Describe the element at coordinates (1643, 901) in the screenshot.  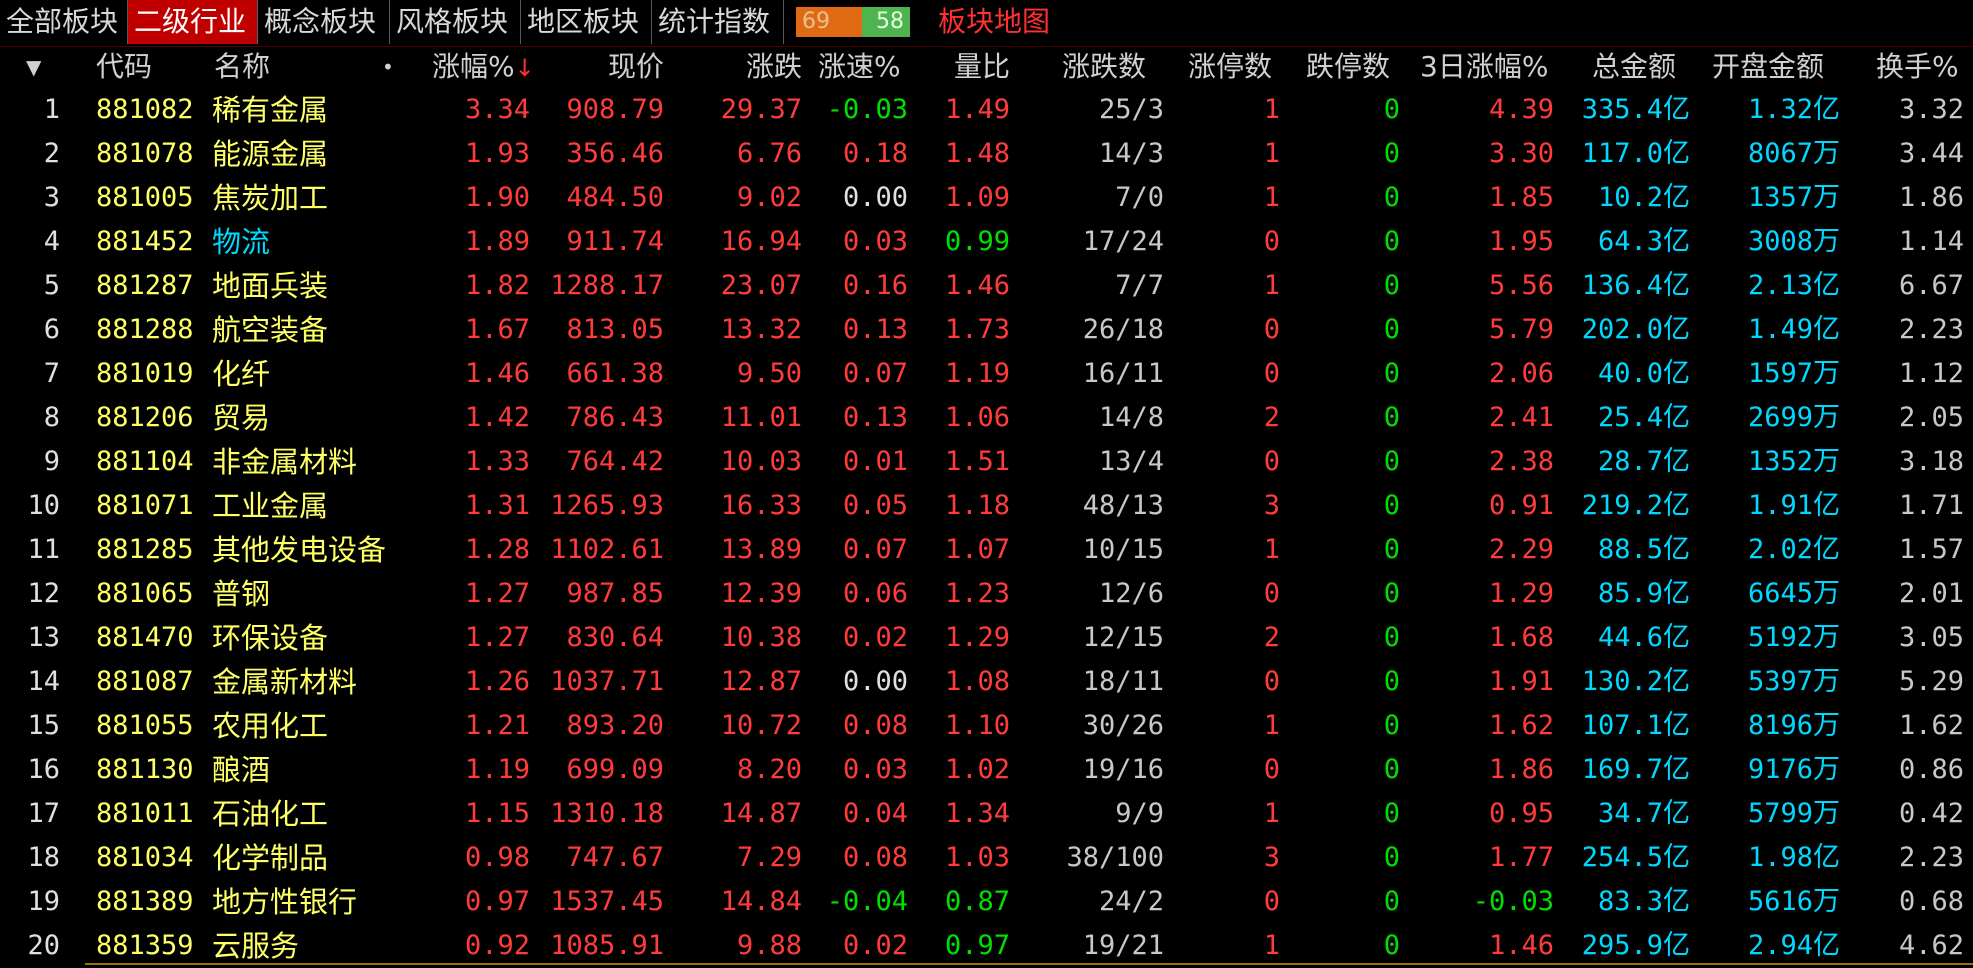
I see `row-total-amount: 83.3亿` at that location.